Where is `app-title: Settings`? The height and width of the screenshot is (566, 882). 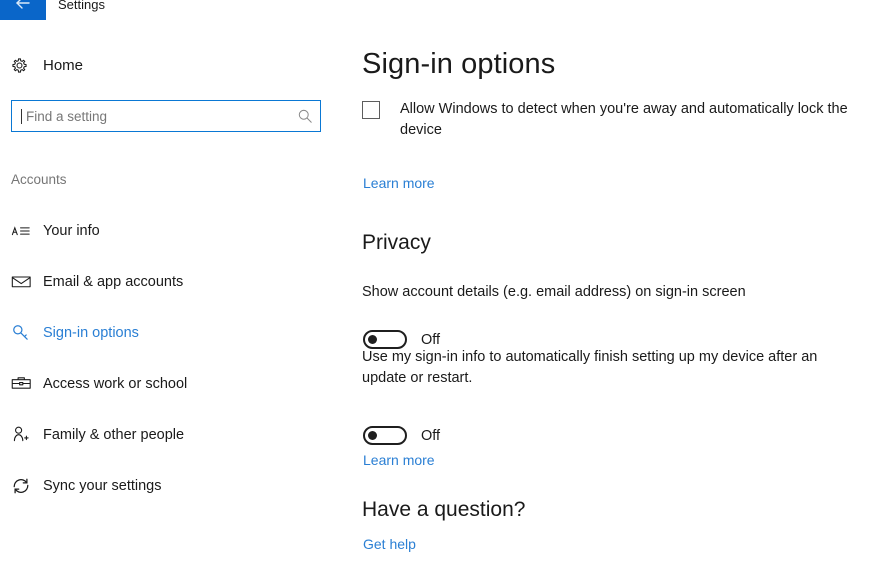 app-title: Settings is located at coordinates (81, 6).